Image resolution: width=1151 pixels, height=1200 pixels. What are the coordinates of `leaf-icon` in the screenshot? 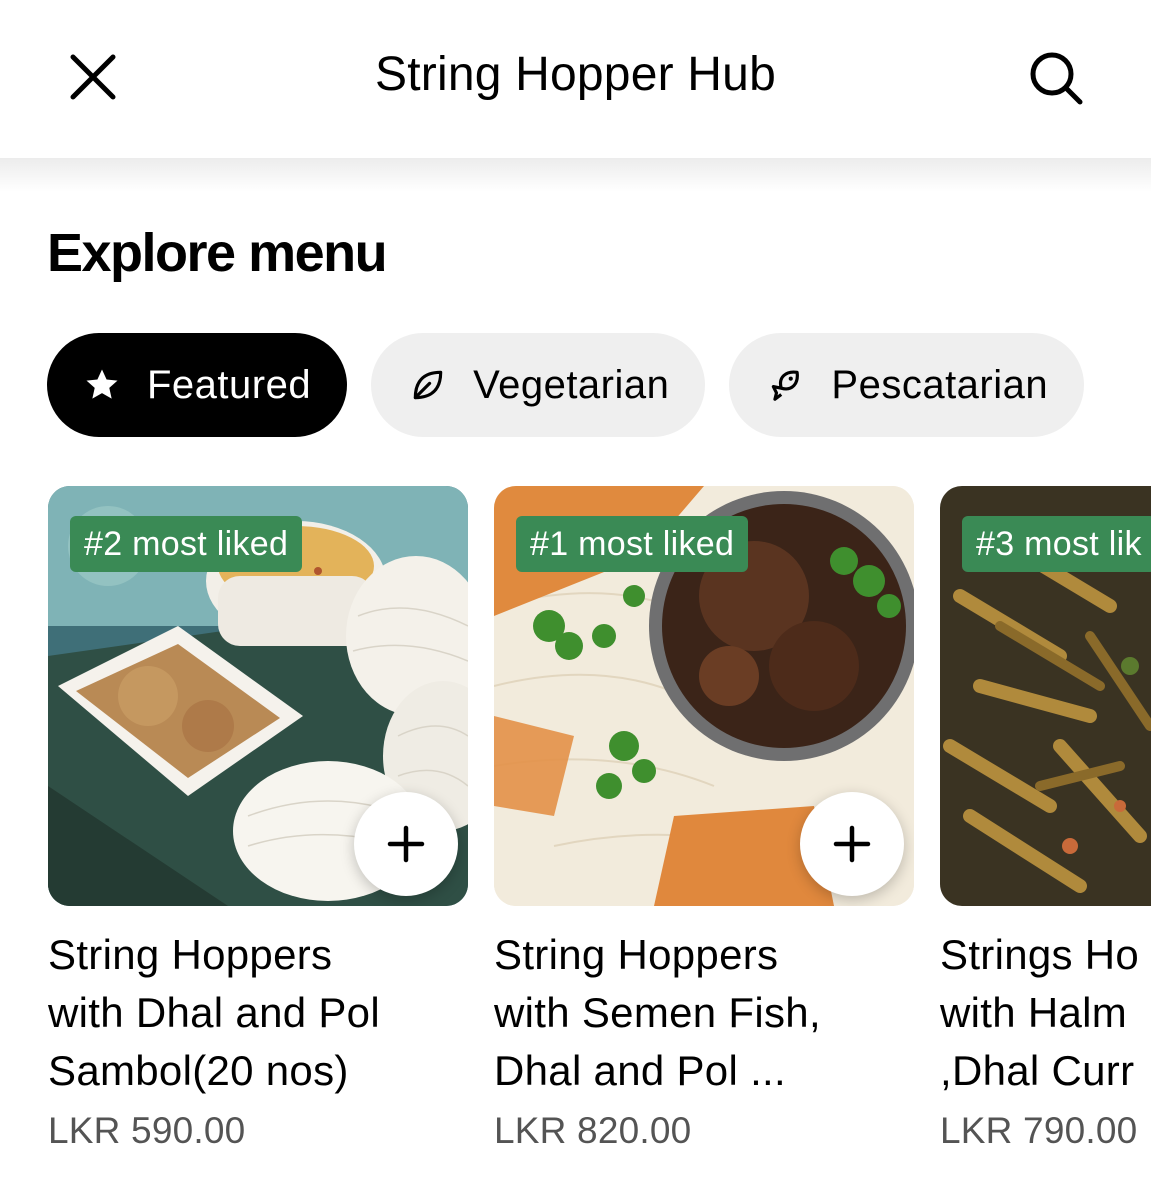 It's located at (428, 385).